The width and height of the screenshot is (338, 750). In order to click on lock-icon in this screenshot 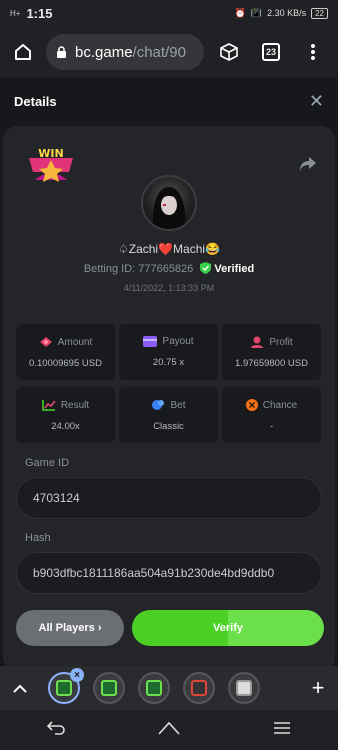, I will do `click(61, 51)`.